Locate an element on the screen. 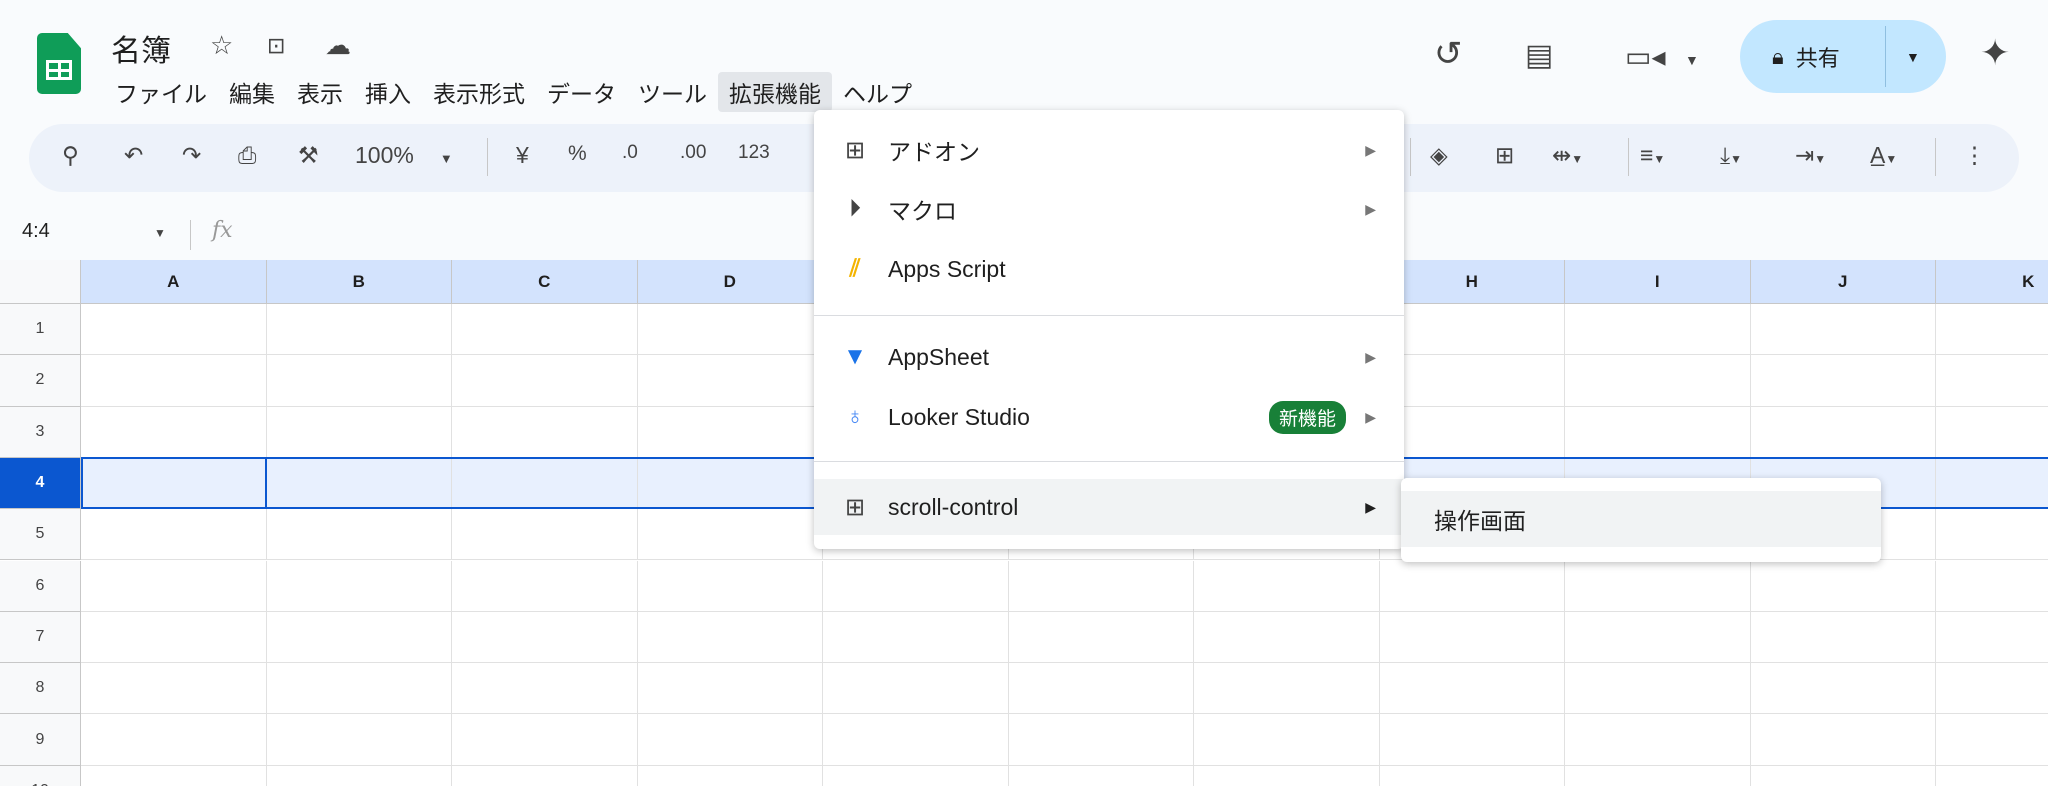  column-header-B: B is located at coordinates (359, 282).